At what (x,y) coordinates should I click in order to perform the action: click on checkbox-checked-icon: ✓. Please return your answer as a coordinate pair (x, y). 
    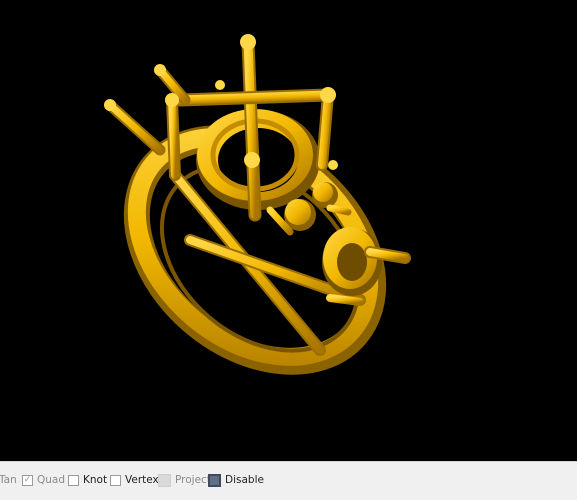
    Looking at the image, I should click on (27, 480).